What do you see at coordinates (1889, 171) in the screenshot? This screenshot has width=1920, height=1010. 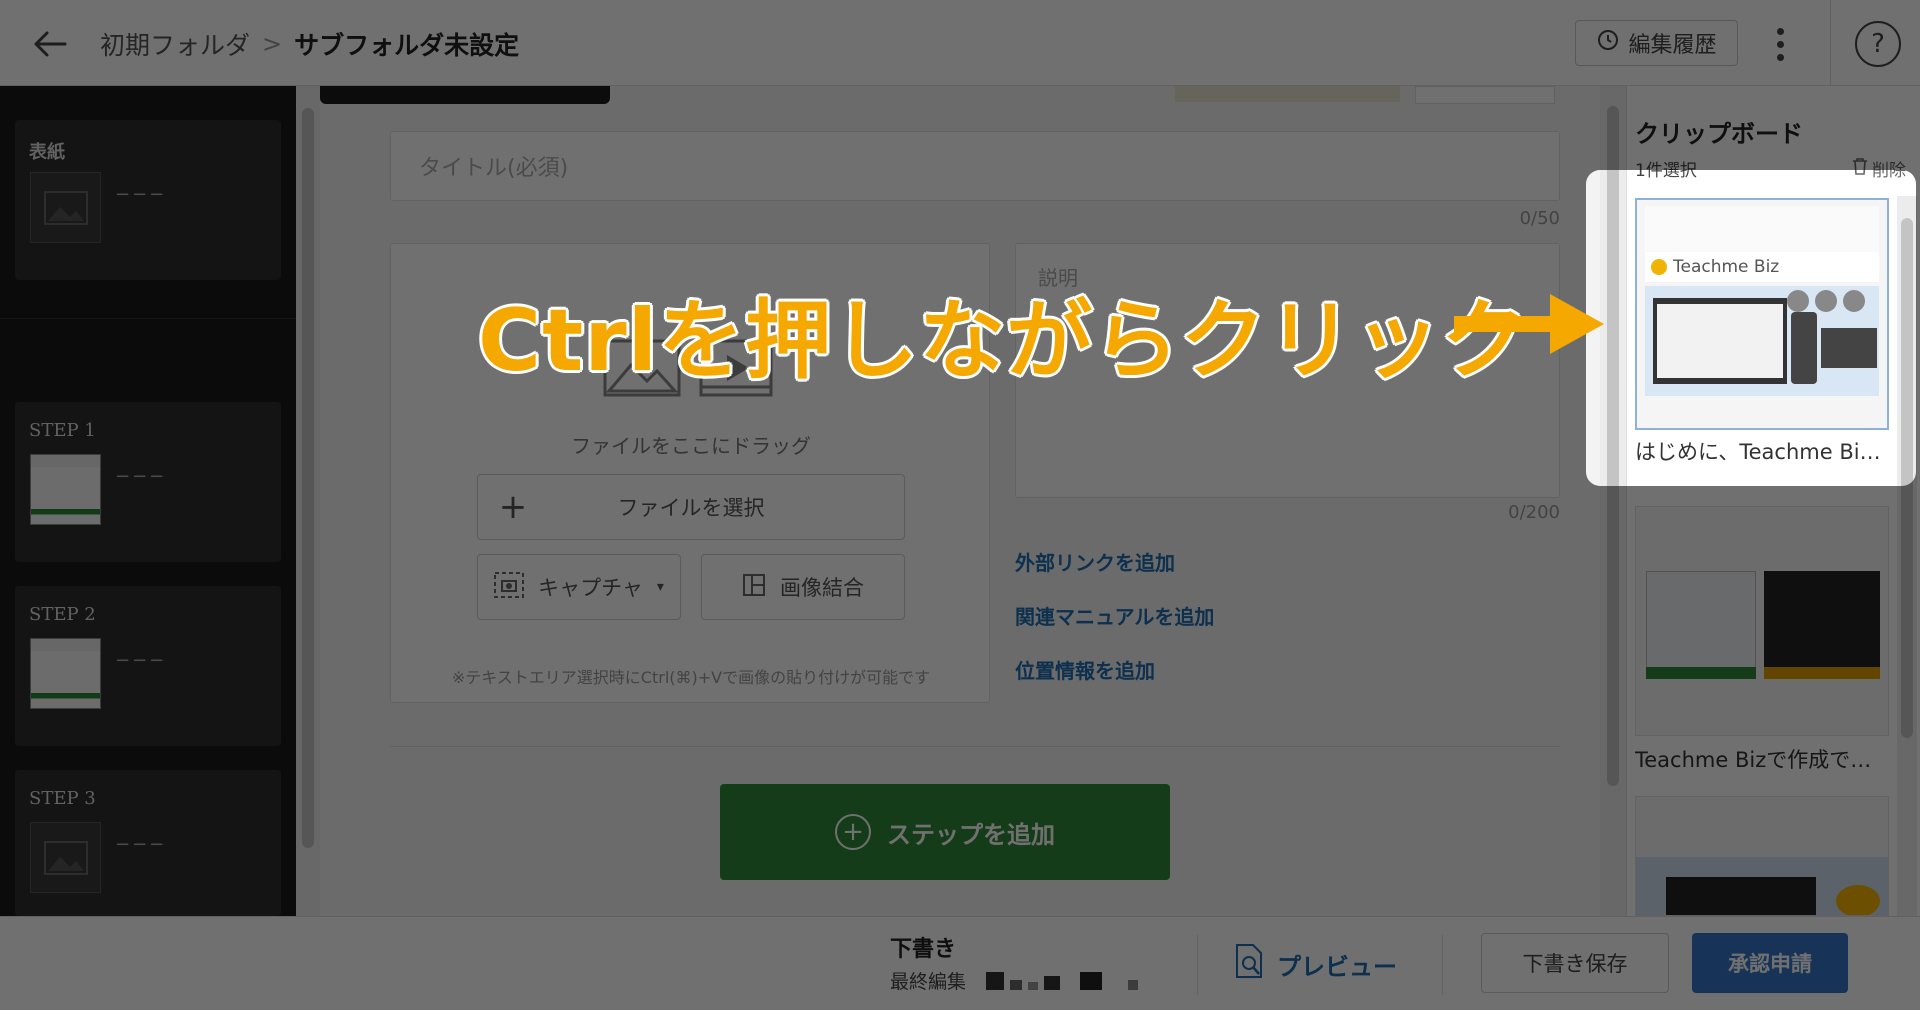 I see `delete-label: 削除` at bounding box center [1889, 171].